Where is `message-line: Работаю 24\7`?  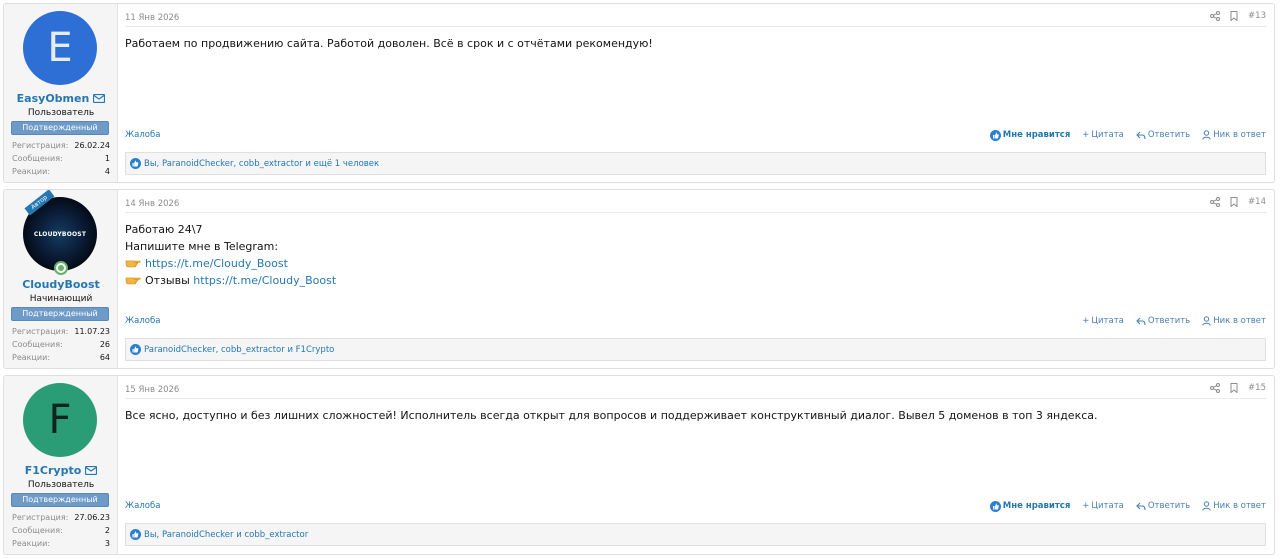 message-line: Работаю 24\7 is located at coordinates (164, 229).